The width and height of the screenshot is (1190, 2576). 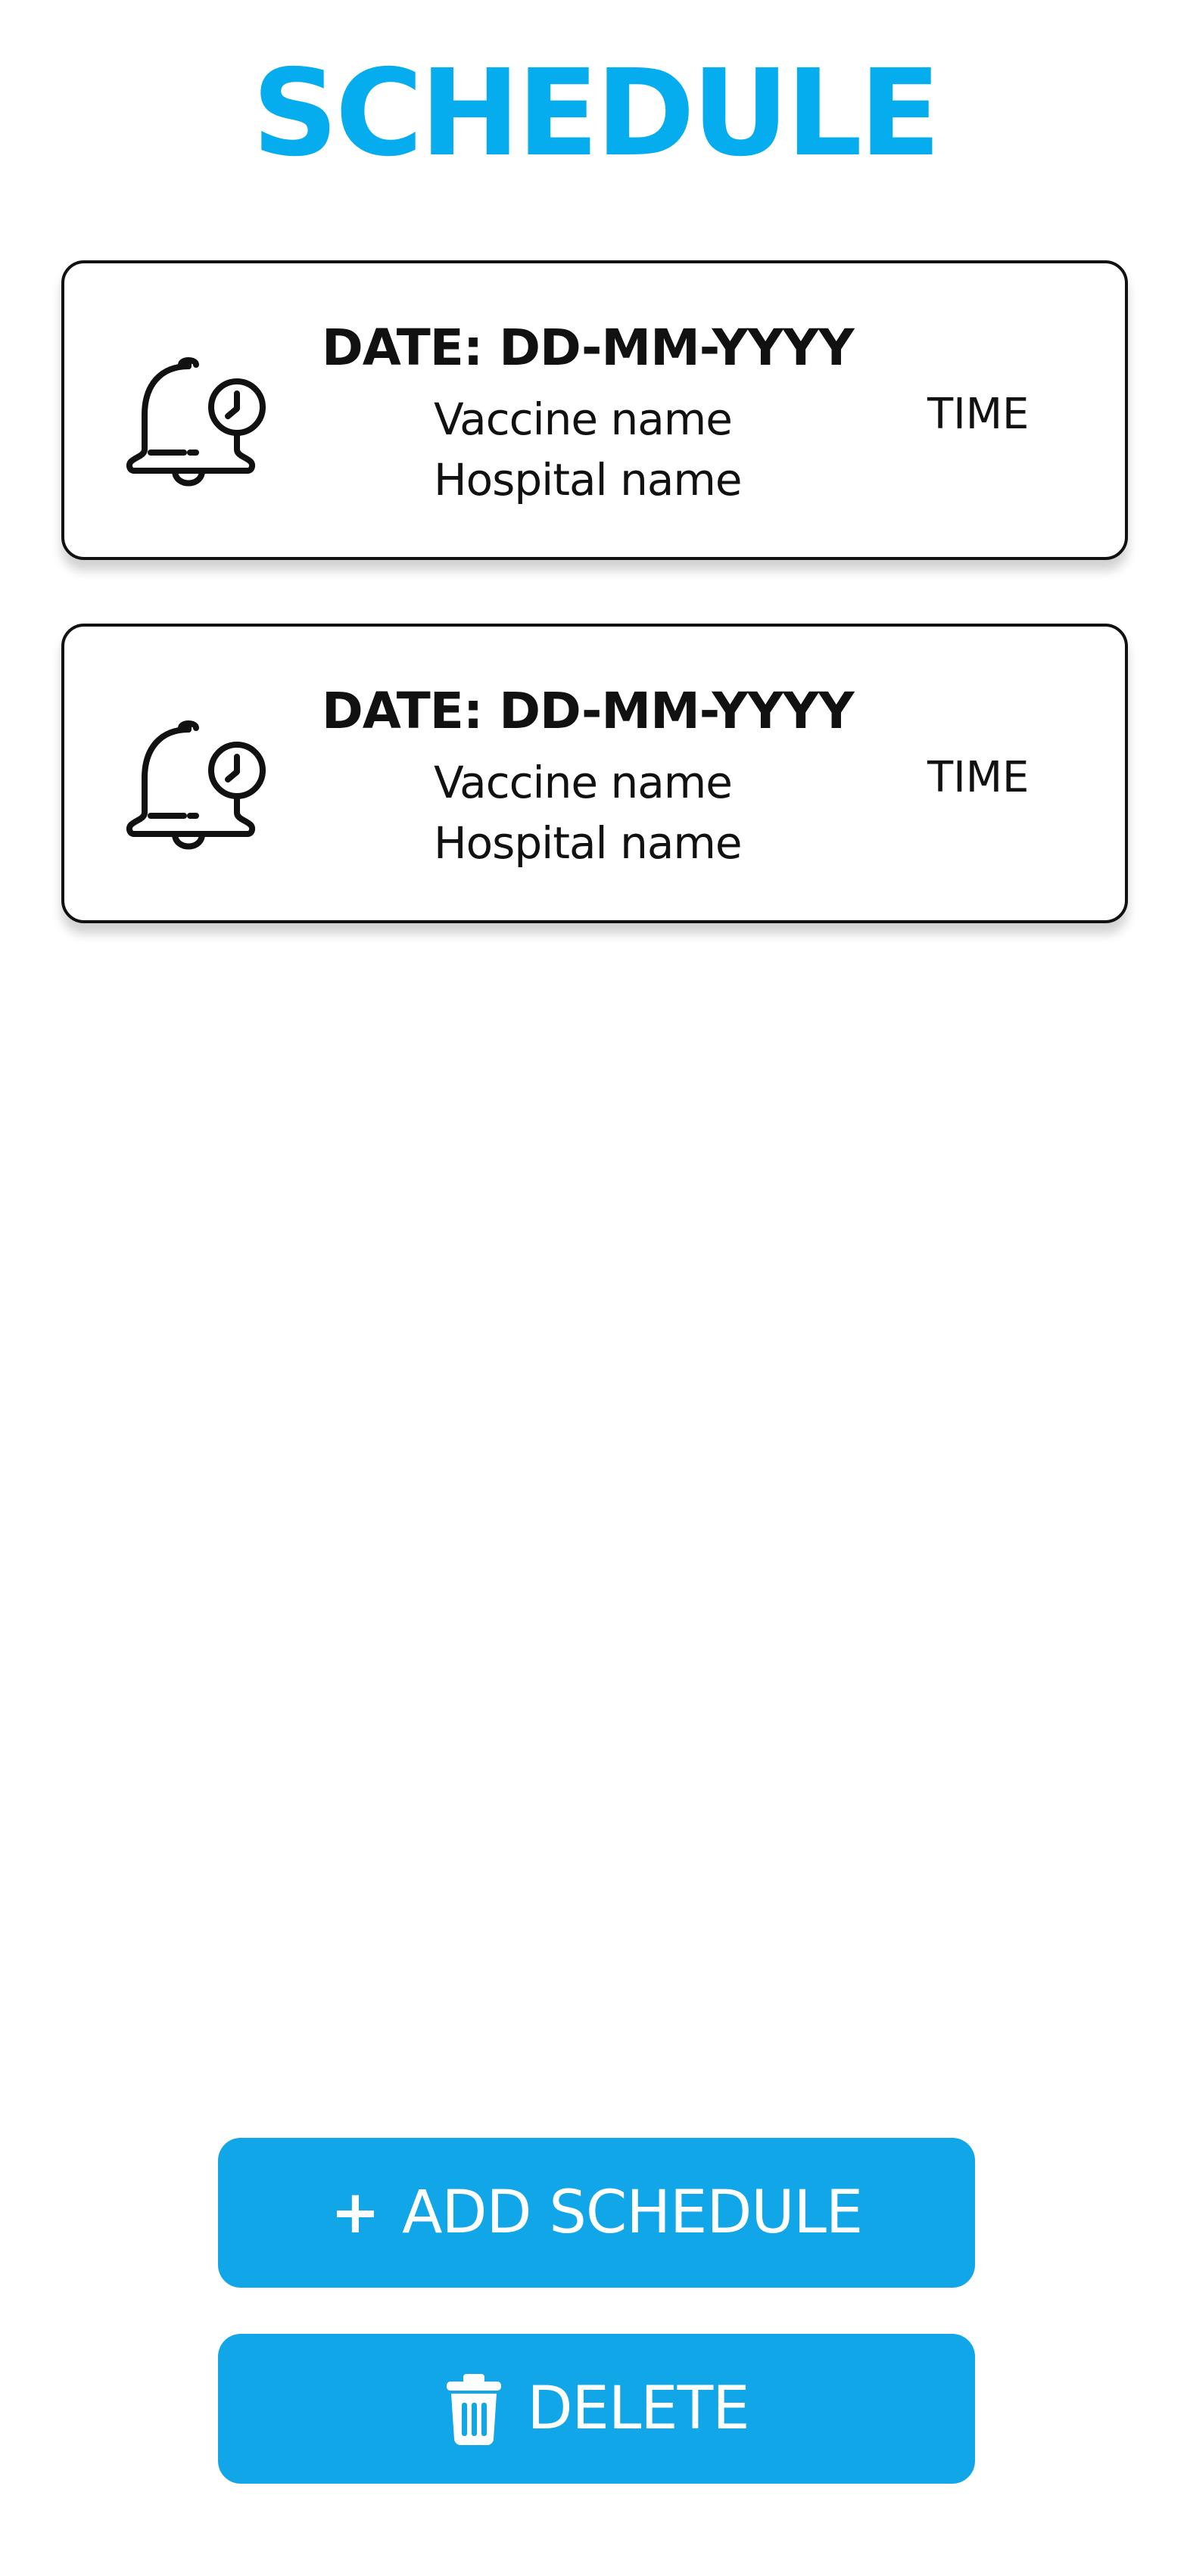 I want to click on trash-icon, so click(x=474, y=2408).